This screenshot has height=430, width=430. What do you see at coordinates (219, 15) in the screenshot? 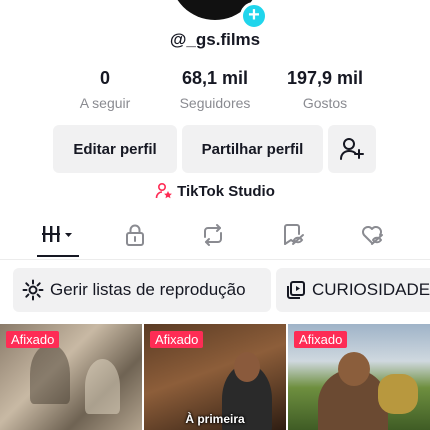
I see `avatar-container: +` at bounding box center [219, 15].